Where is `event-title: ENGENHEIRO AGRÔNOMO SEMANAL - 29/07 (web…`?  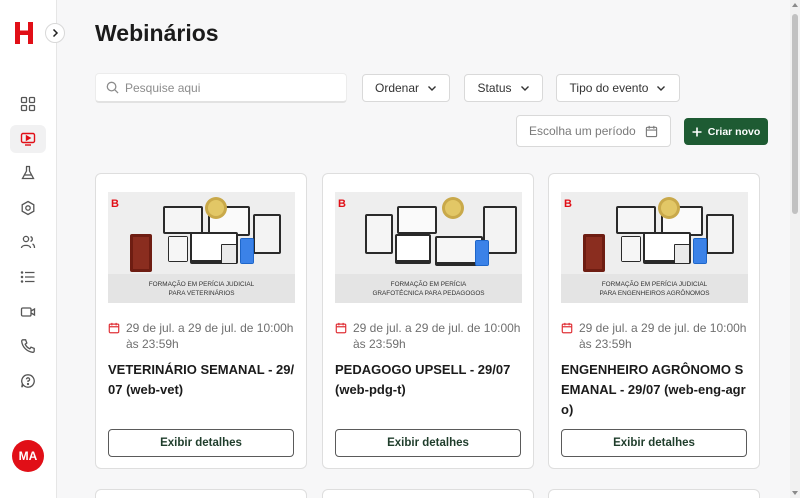
event-title: ENGENHEIRO AGRÔNOMO SEMANAL - 29/07 (web… is located at coordinates (653, 389).